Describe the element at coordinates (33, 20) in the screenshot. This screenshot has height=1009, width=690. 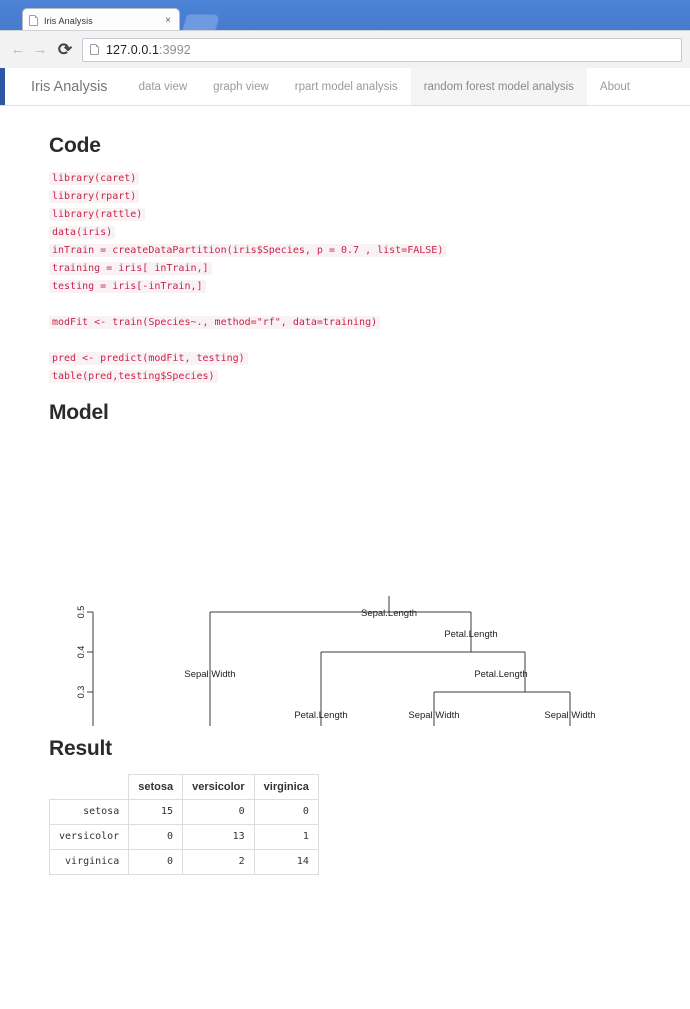
I see `page-icon` at that location.